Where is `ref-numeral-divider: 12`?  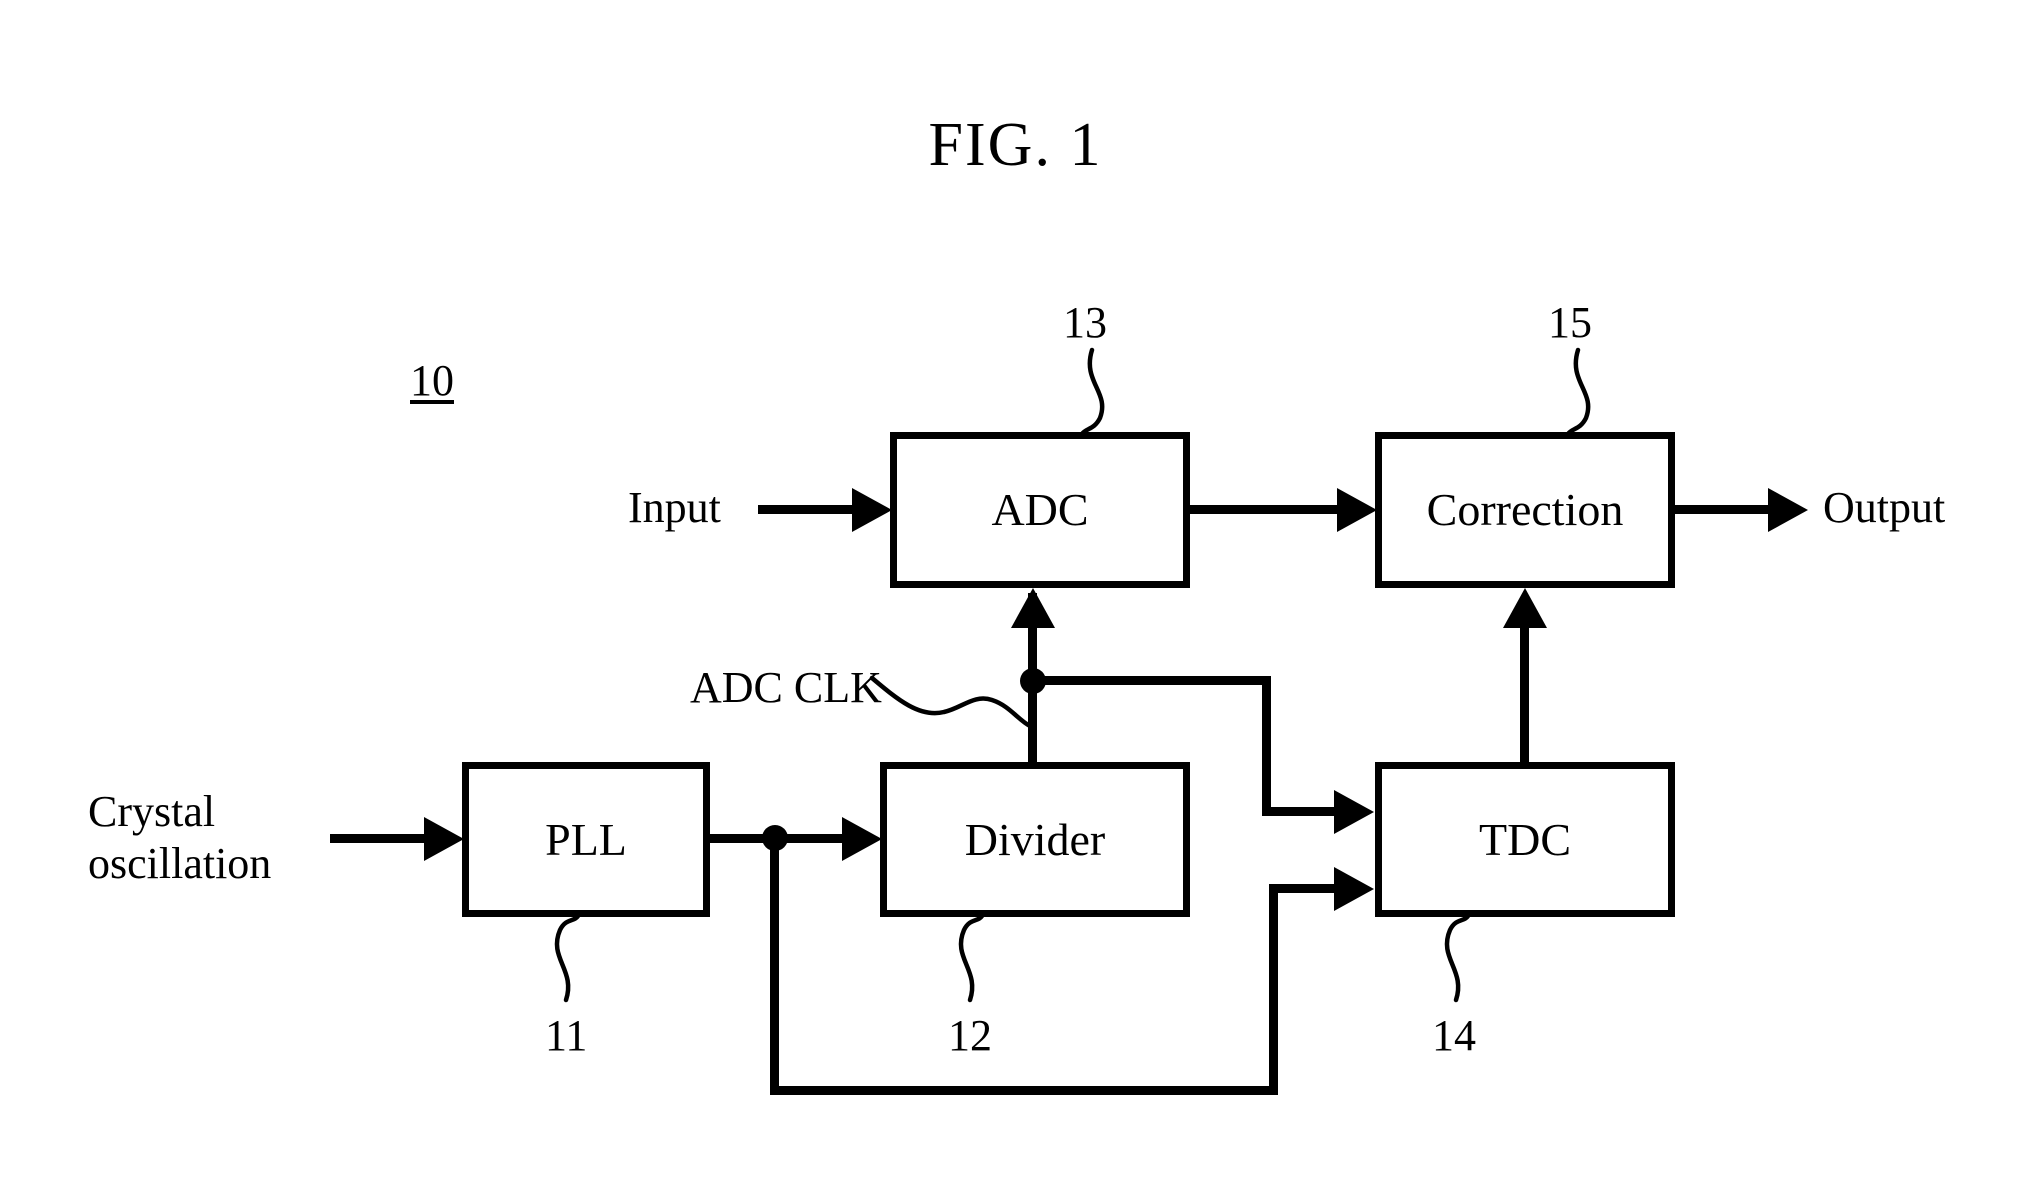
ref-numeral-divider: 12 is located at coordinates (970, 1035).